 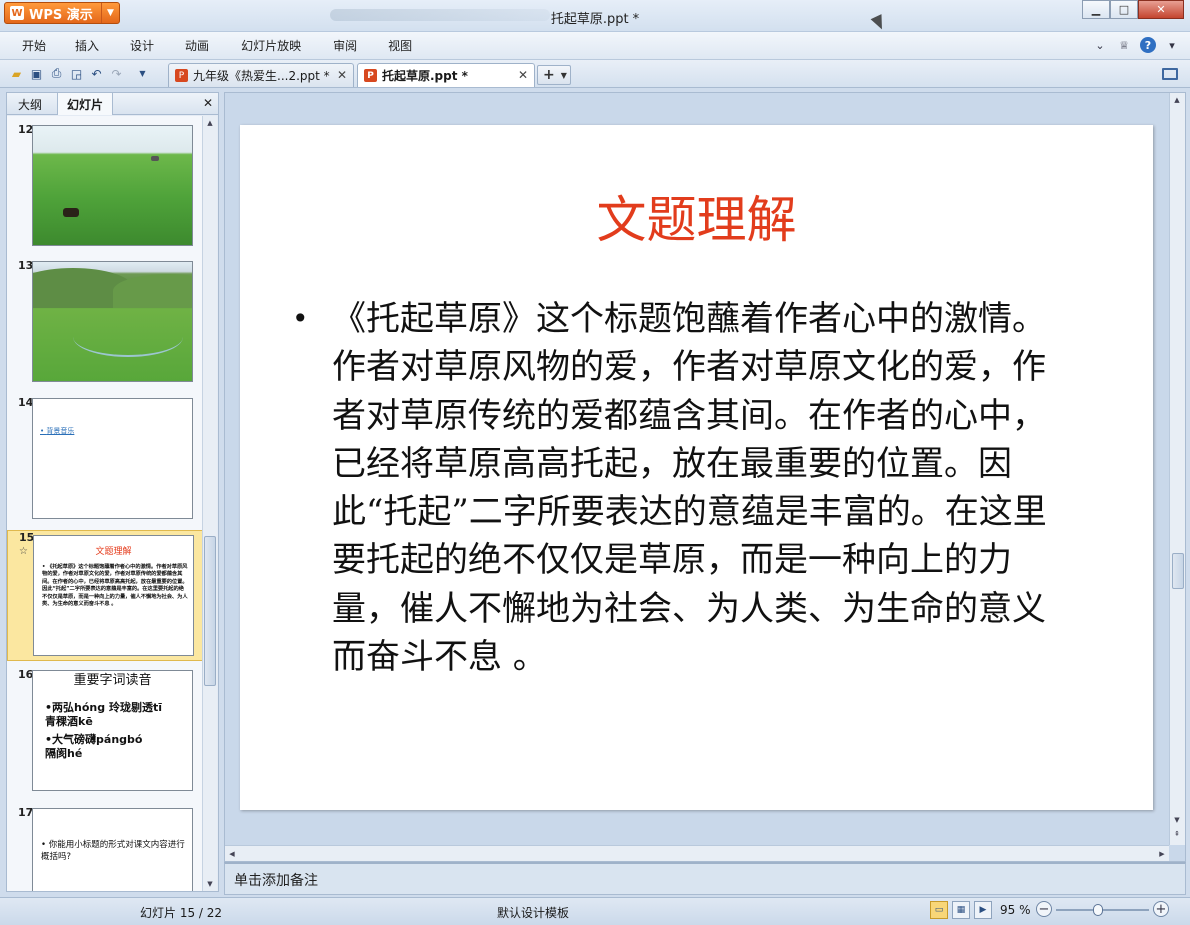 What do you see at coordinates (76, 73) in the screenshot?
I see `print-preview-icon: ◲` at bounding box center [76, 73].